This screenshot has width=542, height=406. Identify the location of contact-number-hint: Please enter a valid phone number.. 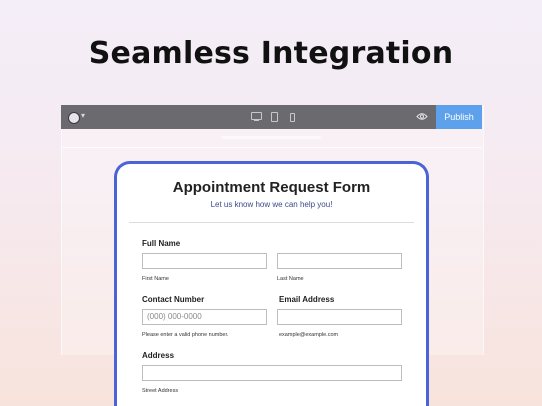
(185, 335).